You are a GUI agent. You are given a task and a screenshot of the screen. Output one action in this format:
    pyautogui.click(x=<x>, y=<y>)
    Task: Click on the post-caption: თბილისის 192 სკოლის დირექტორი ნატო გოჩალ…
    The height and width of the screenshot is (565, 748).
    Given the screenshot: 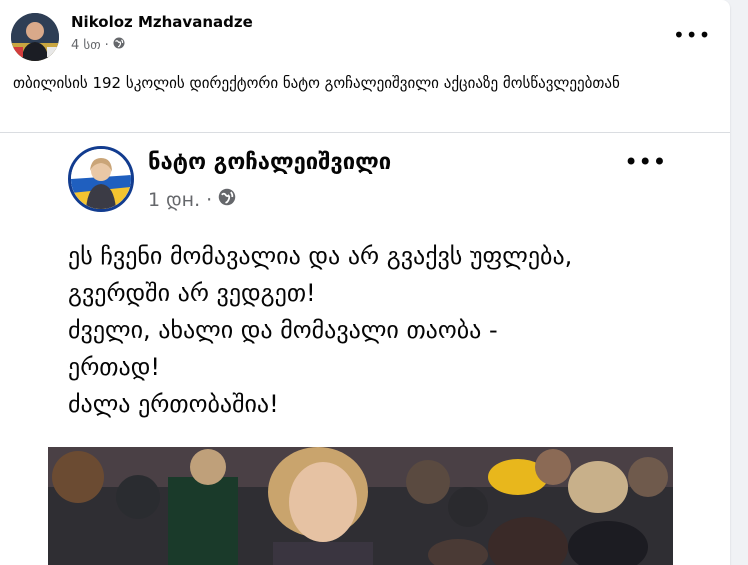 What is the action you would take?
    pyautogui.click(x=316, y=83)
    